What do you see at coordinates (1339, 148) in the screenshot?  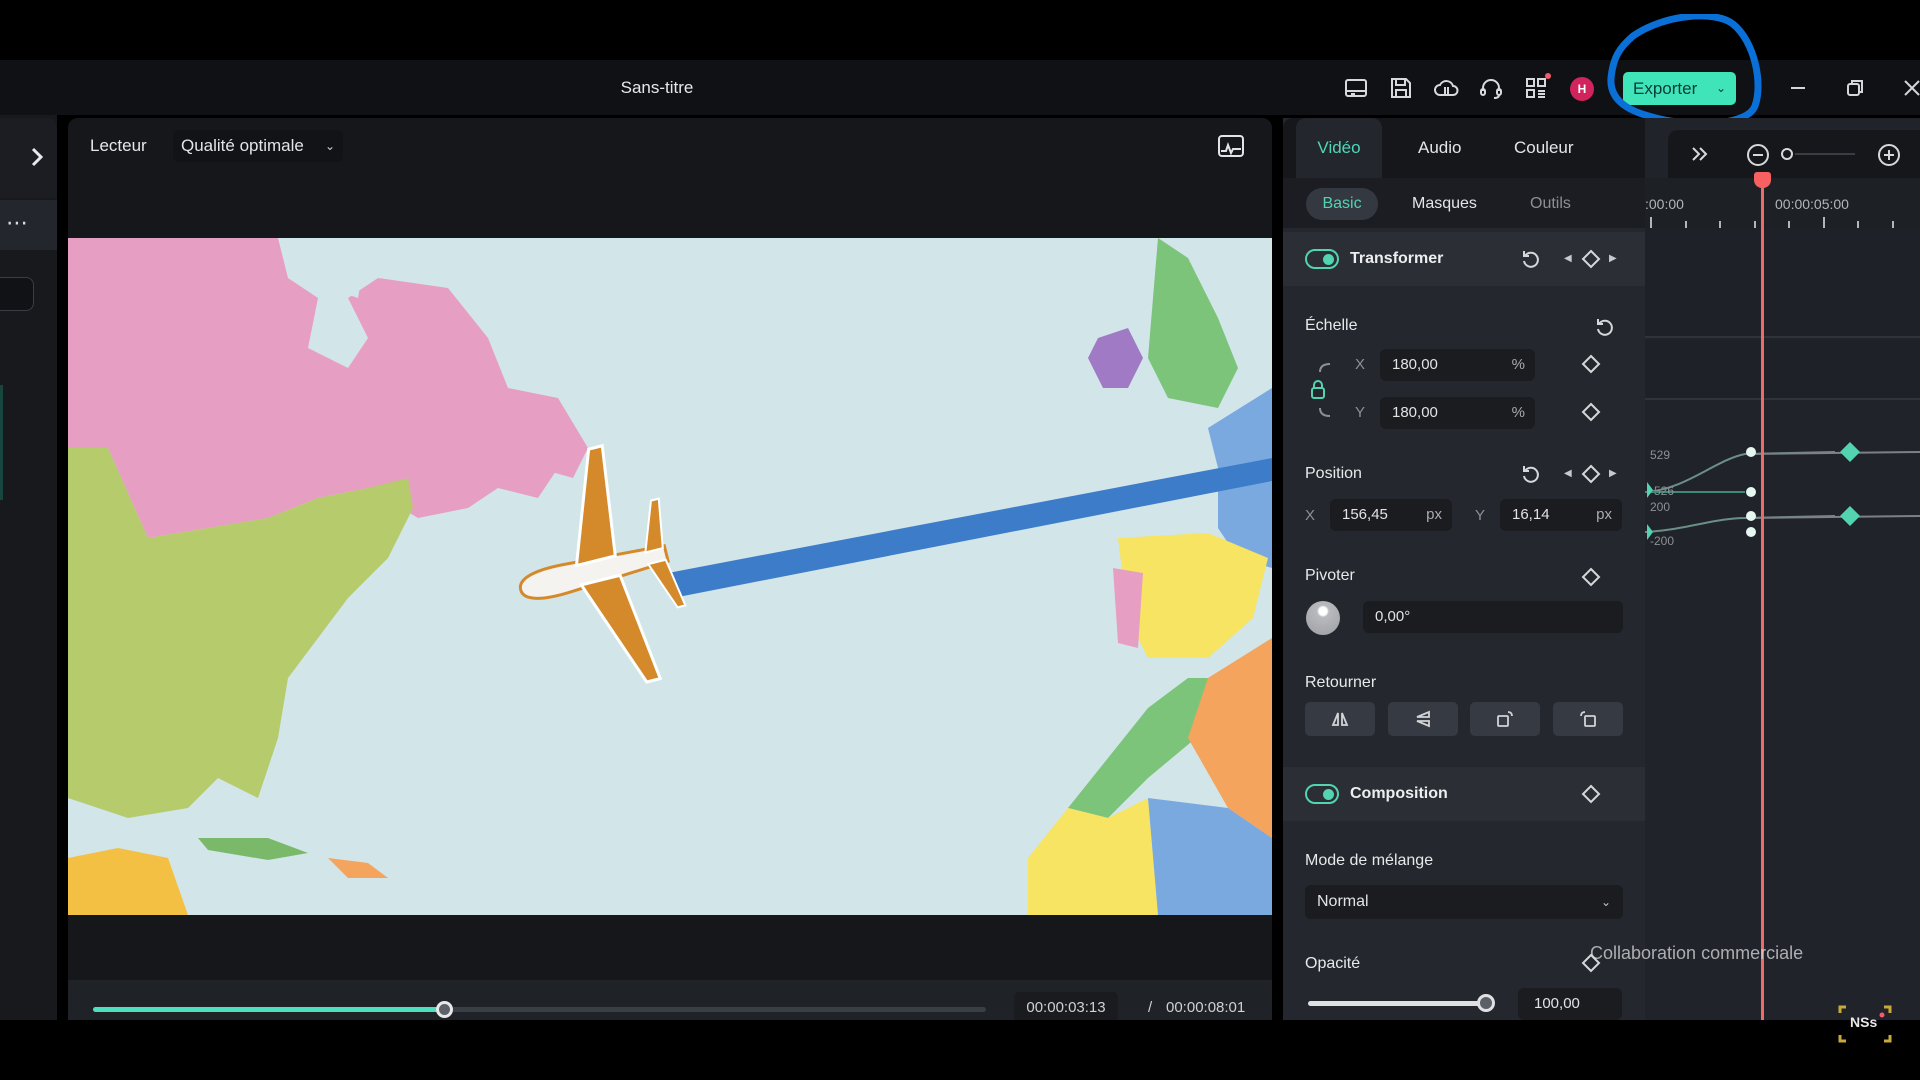 I see `tab-video: Vidéo` at bounding box center [1339, 148].